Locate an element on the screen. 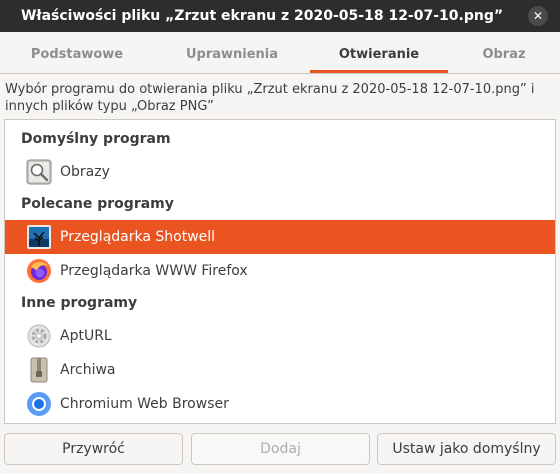  archive-zipper-icon is located at coordinates (39, 370).